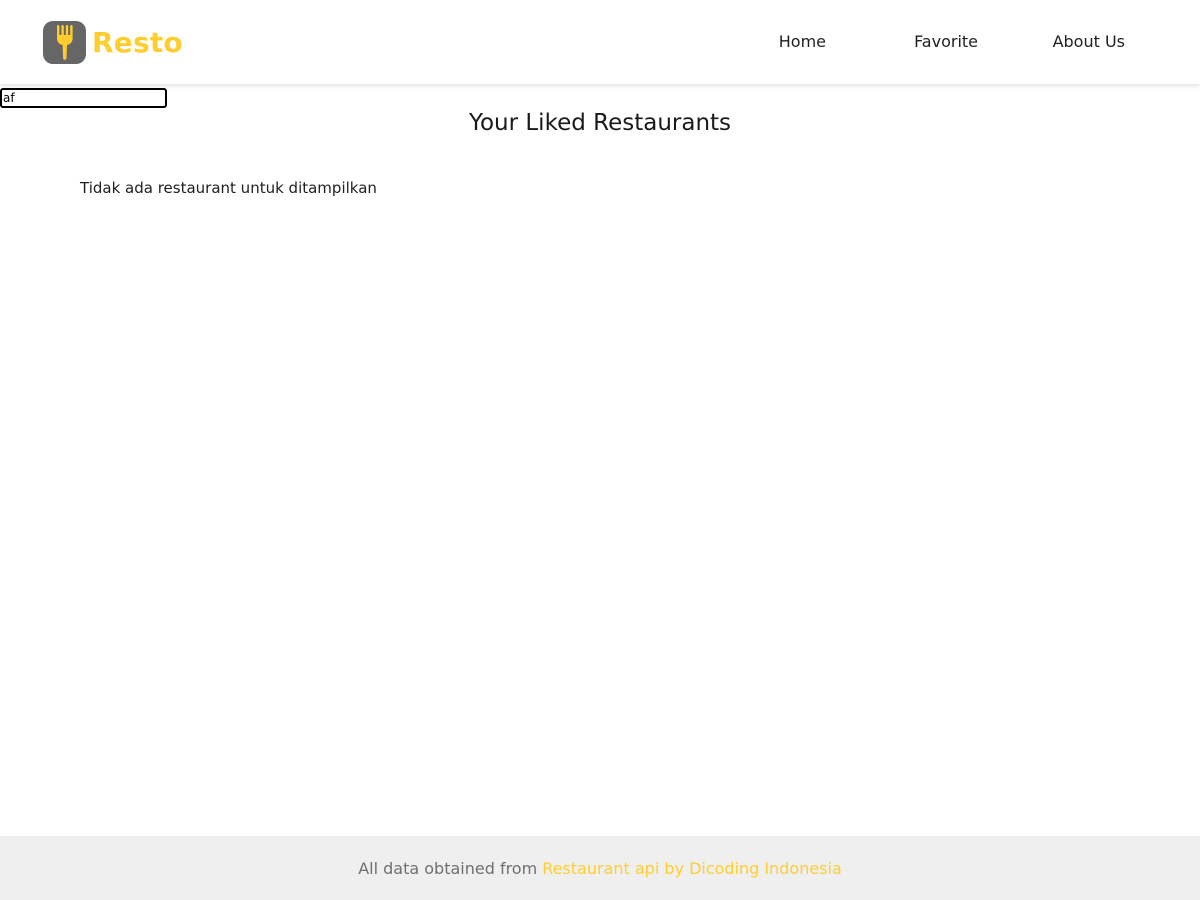 The height and width of the screenshot is (900, 1200). Describe the element at coordinates (228, 188) in the screenshot. I see `empty-state-message: Tidak ada restaurant untuk ditampilkan` at that location.